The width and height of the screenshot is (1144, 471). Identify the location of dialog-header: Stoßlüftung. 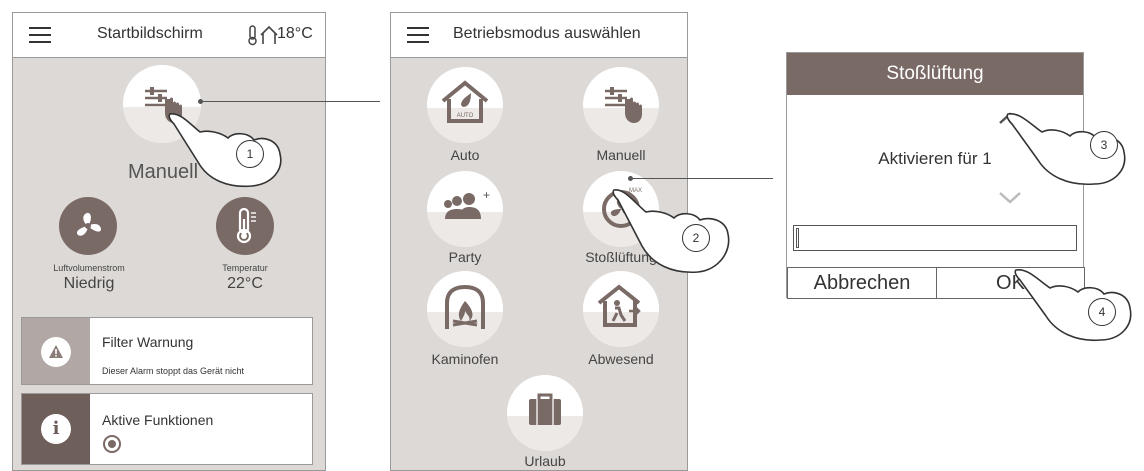
(935, 74).